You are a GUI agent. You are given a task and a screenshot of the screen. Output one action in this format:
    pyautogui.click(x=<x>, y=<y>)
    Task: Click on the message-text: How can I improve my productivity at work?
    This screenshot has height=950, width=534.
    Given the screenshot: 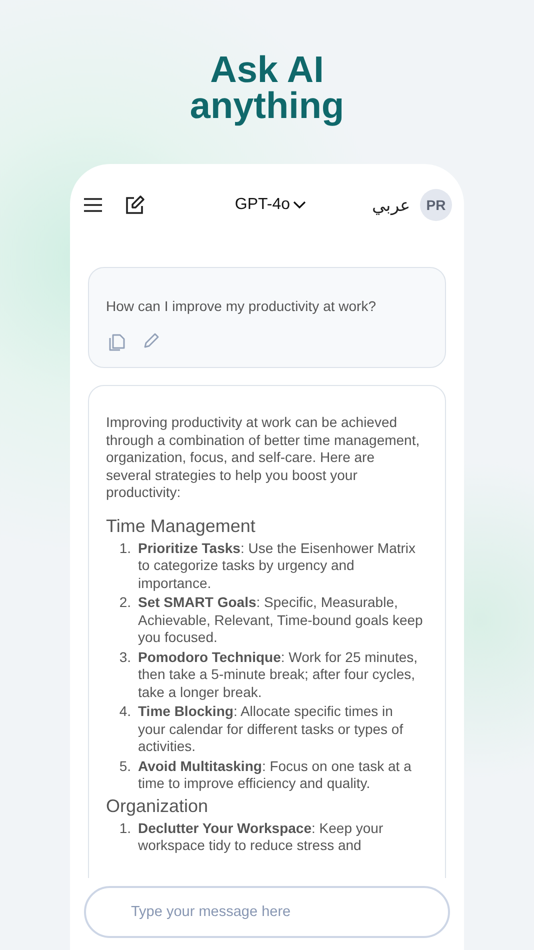 What is the action you would take?
    pyautogui.click(x=241, y=306)
    